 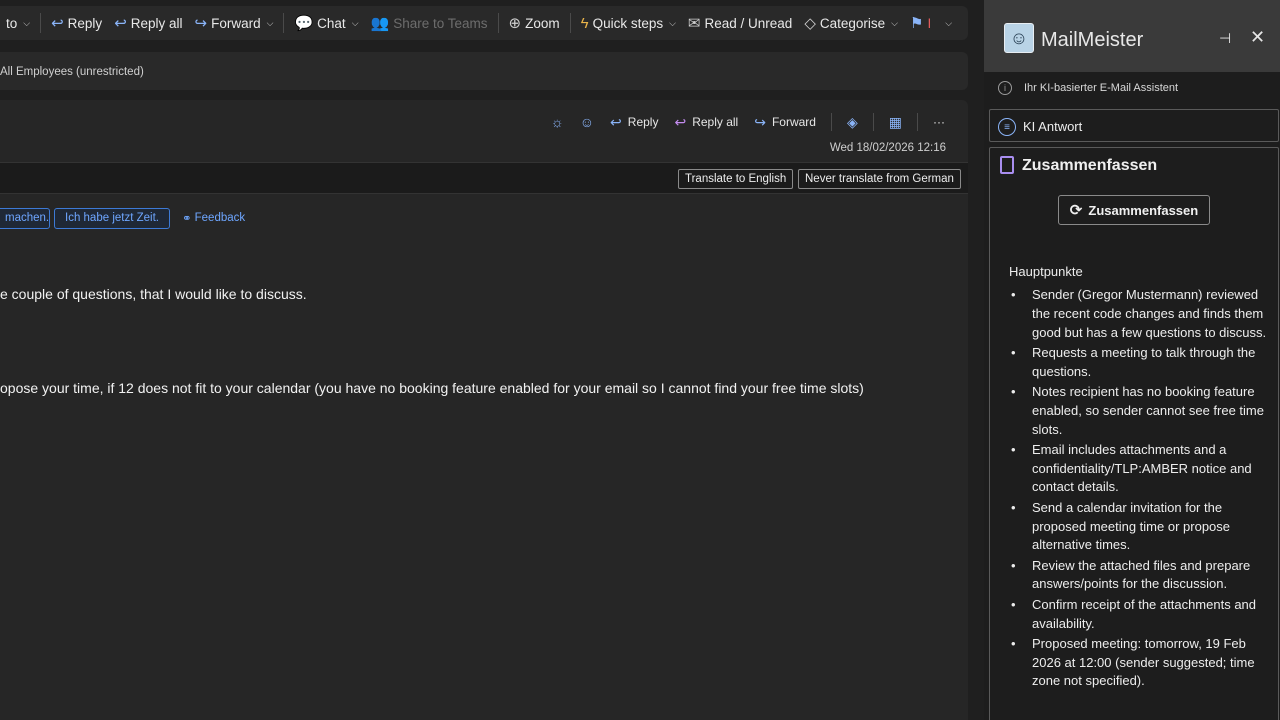 What do you see at coordinates (694, 23) in the screenshot?
I see `envelope-open-icon: ✉` at bounding box center [694, 23].